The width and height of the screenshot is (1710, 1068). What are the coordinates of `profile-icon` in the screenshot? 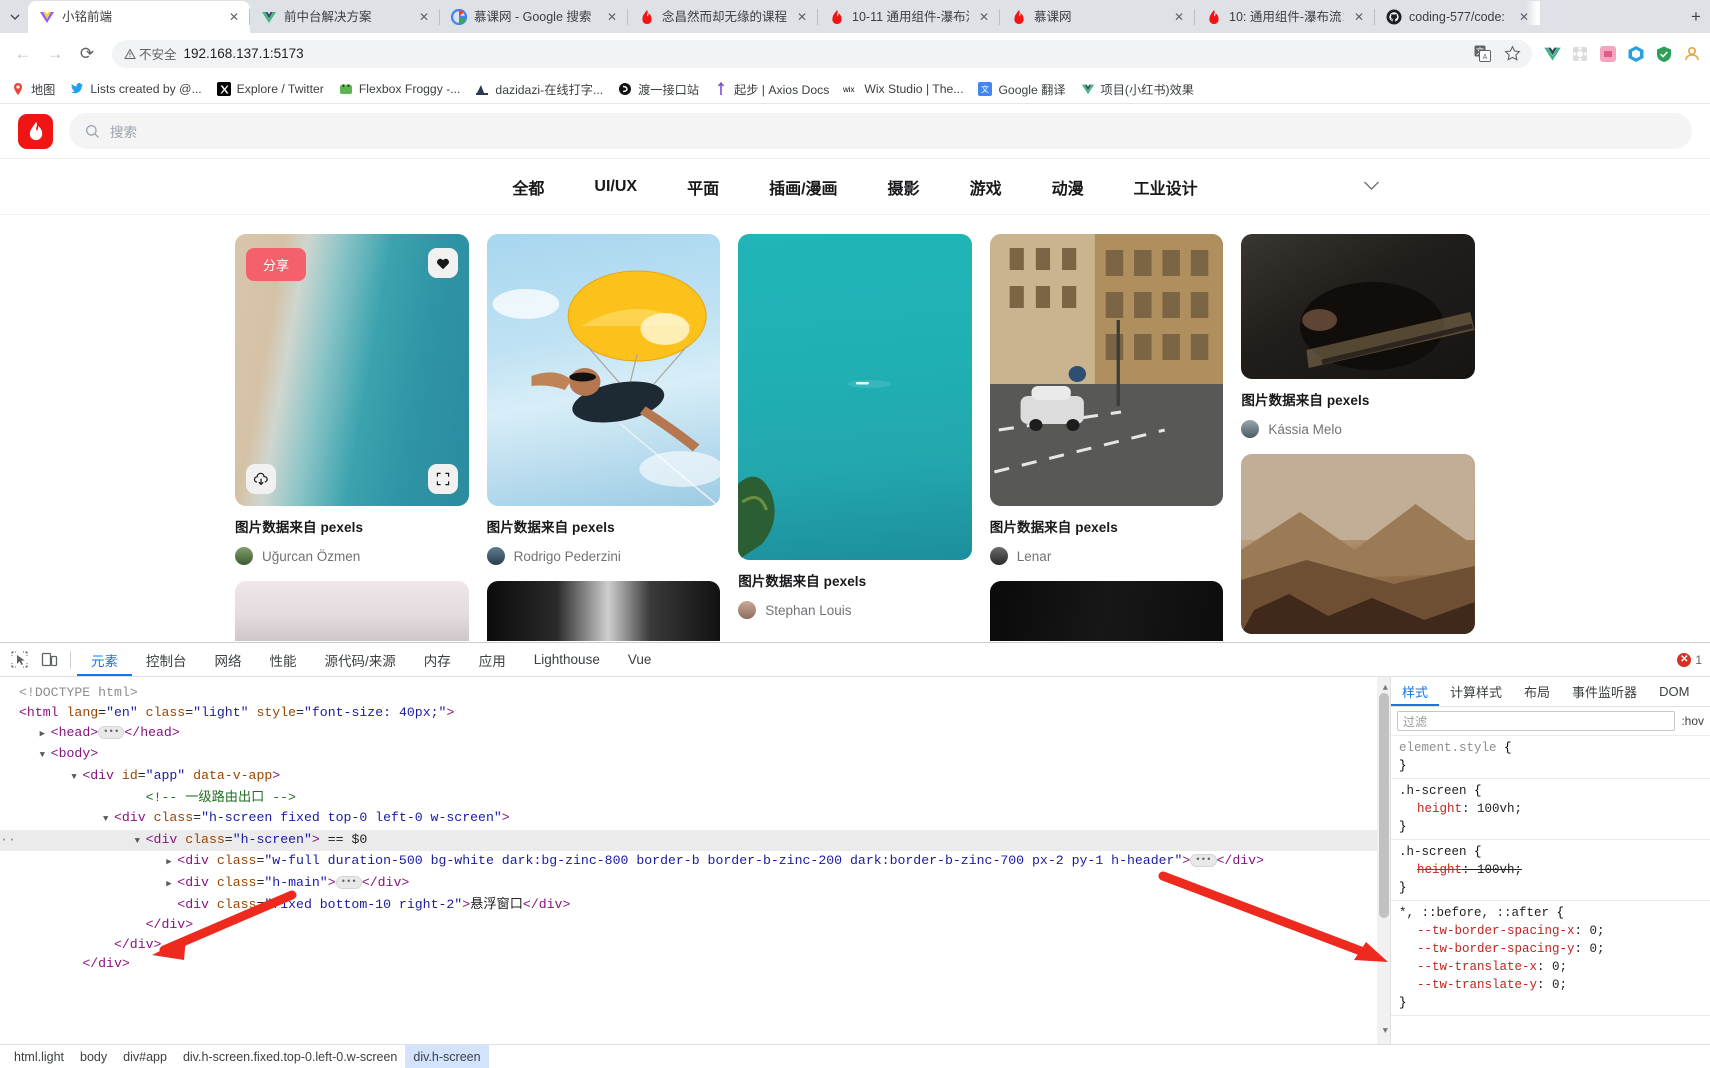 It's located at (1692, 54).